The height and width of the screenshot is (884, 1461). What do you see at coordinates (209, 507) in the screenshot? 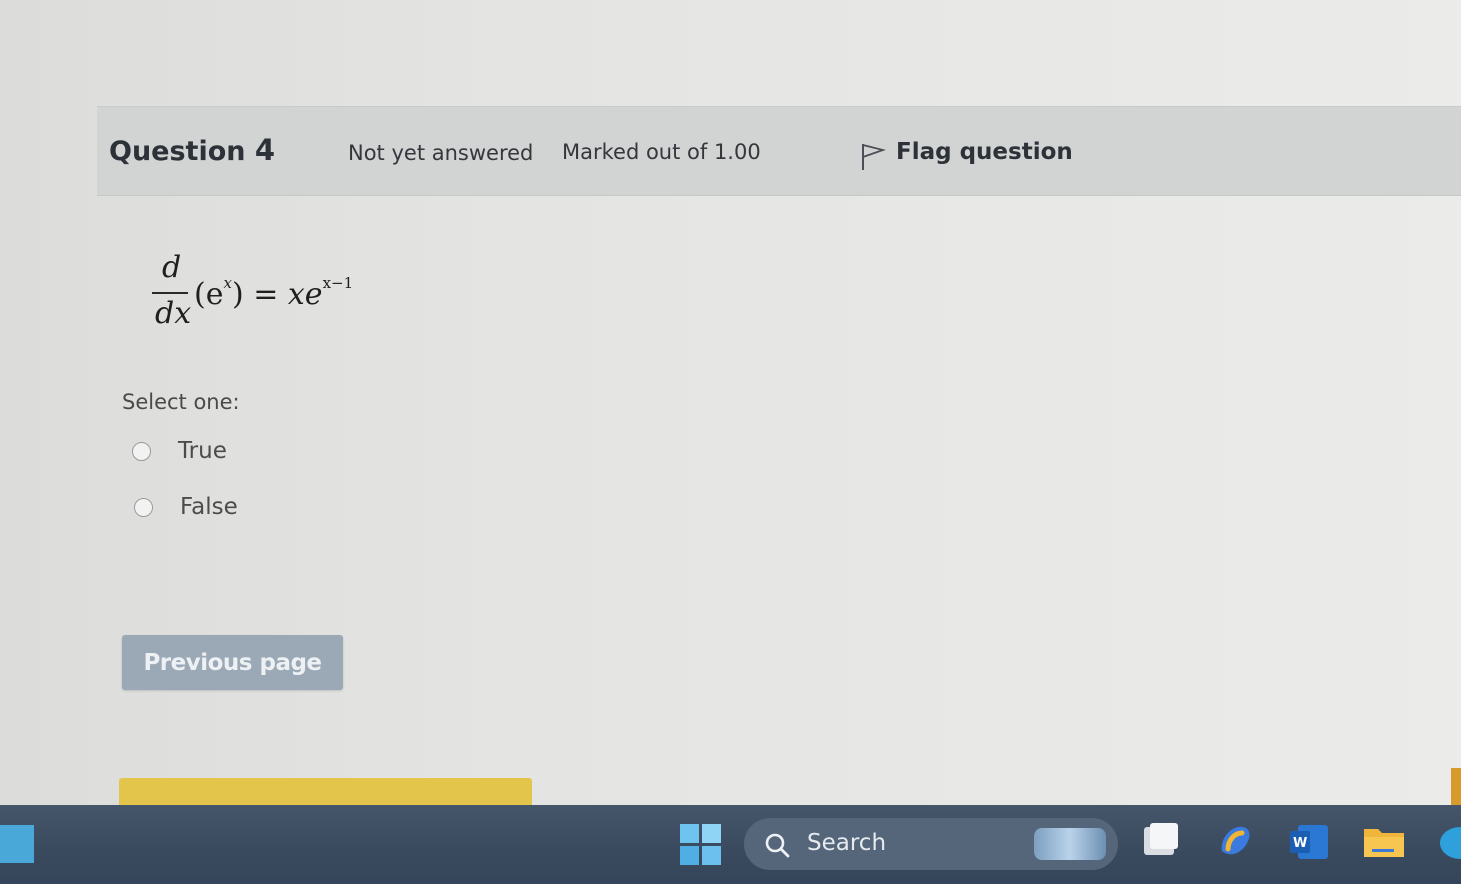
I see `option-label-false: False` at bounding box center [209, 507].